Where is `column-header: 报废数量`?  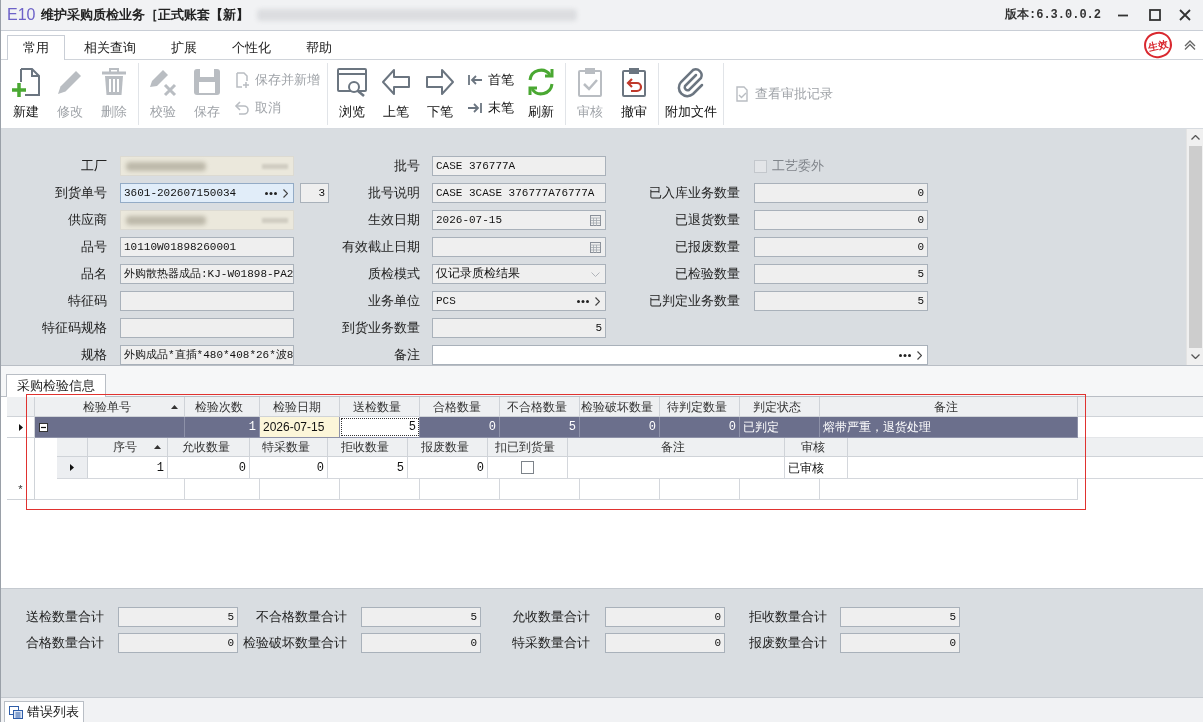
column-header: 报废数量 is located at coordinates (448, 447).